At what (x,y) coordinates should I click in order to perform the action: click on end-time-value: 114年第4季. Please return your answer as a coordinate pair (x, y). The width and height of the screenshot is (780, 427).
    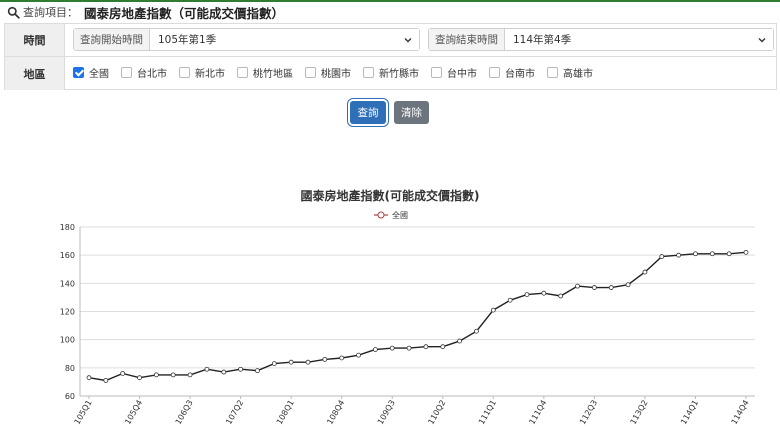
    Looking at the image, I should click on (542, 40).